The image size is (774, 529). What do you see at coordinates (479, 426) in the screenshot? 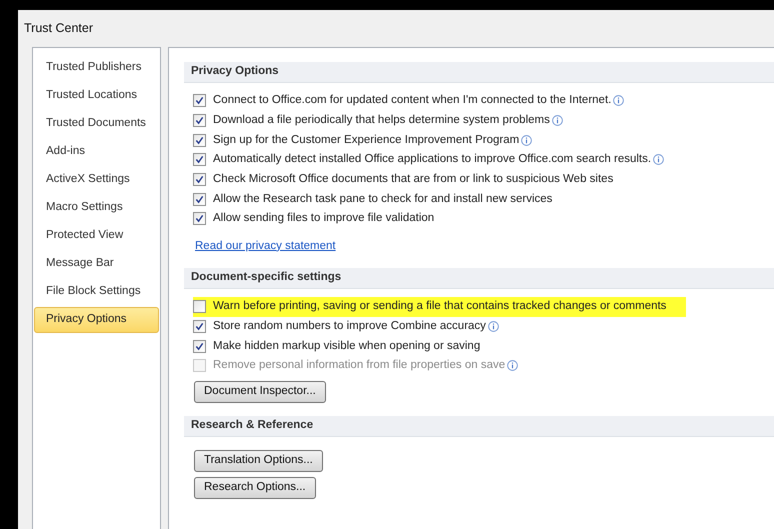
I see `section-header: Research & Reference` at bounding box center [479, 426].